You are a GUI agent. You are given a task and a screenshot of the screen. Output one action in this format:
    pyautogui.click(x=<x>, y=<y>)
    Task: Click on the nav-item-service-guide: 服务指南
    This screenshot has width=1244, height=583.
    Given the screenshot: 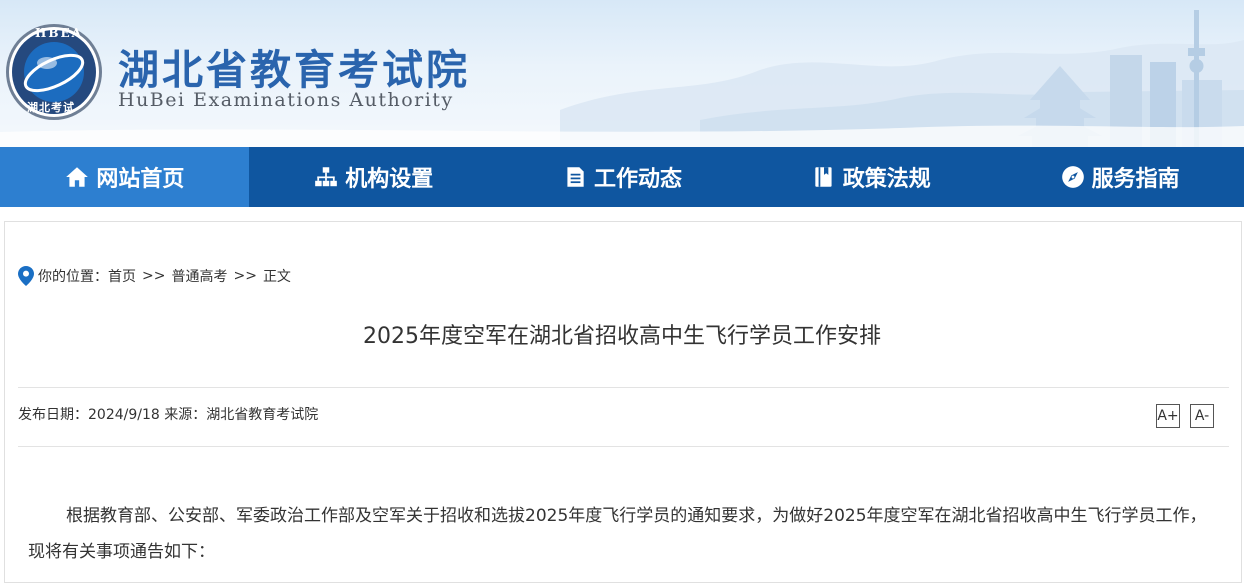 What is the action you would take?
    pyautogui.click(x=1119, y=177)
    